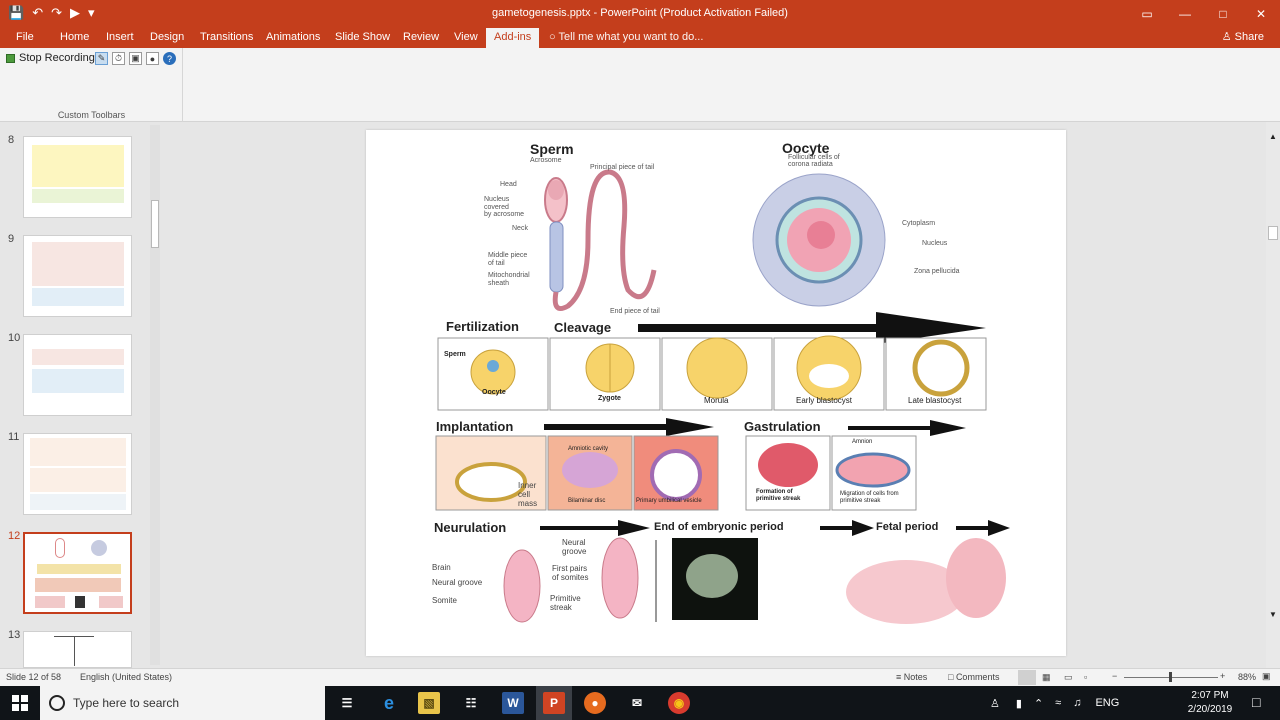 This screenshot has height=720, width=1280. What do you see at coordinates (1027, 677) in the screenshot?
I see `normal-view-icon` at bounding box center [1027, 677].